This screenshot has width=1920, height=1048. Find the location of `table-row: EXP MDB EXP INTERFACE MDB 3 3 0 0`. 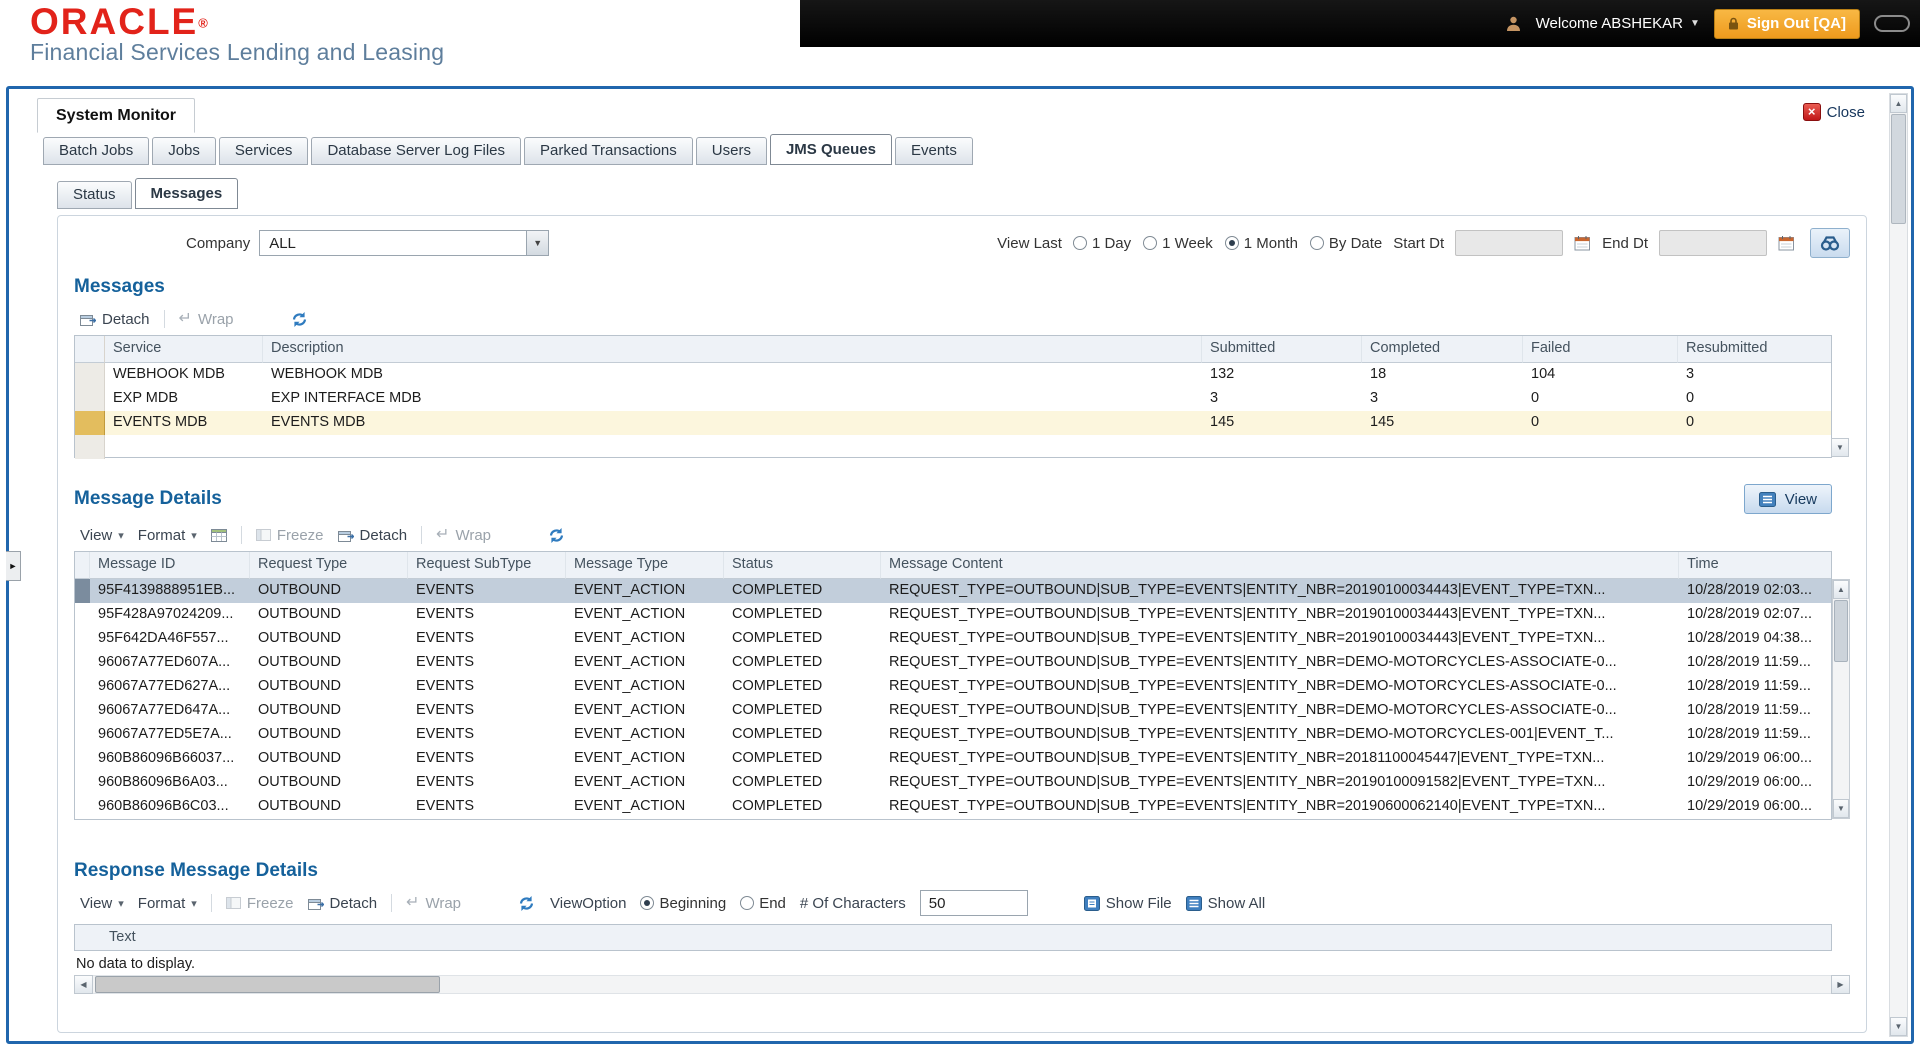

table-row: EXP MDB EXP INTERFACE MDB 3 3 0 0 is located at coordinates (953, 399).